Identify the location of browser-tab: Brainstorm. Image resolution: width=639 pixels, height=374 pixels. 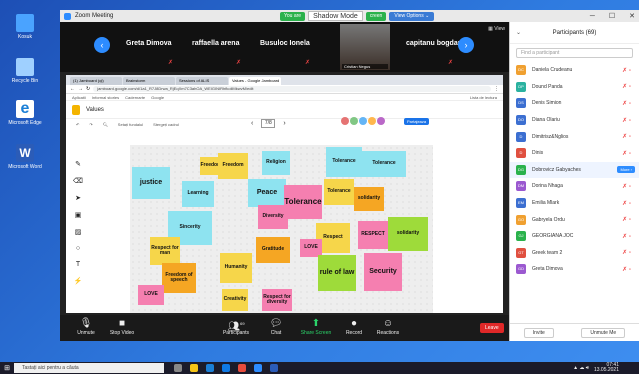
(149, 81).